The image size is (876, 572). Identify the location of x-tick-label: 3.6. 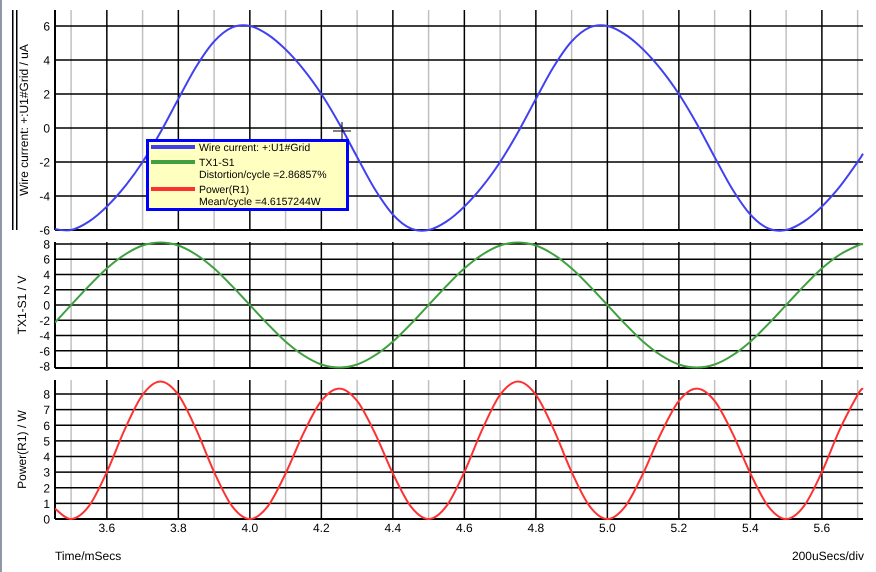
(107, 528).